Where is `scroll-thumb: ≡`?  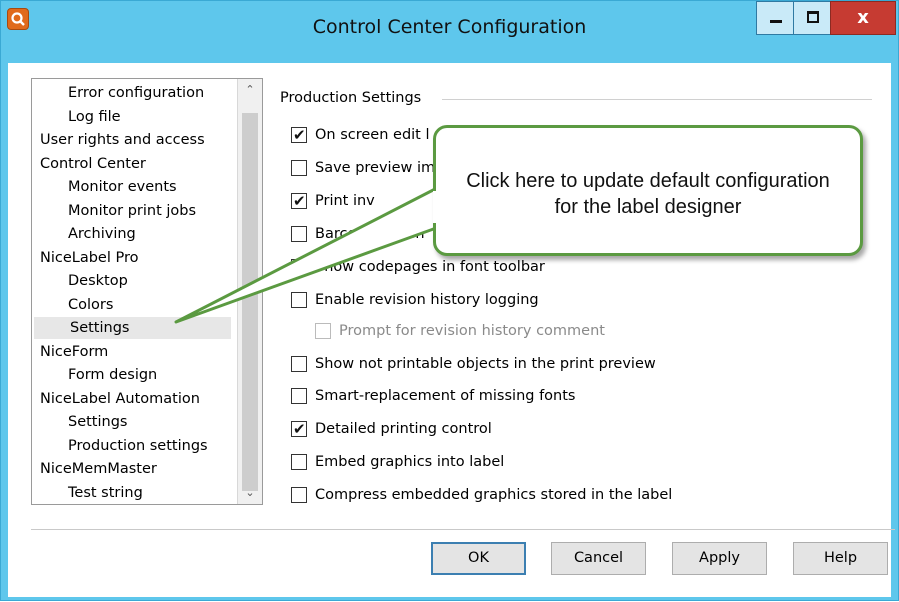
scroll-thumb: ≡ is located at coordinates (250, 302).